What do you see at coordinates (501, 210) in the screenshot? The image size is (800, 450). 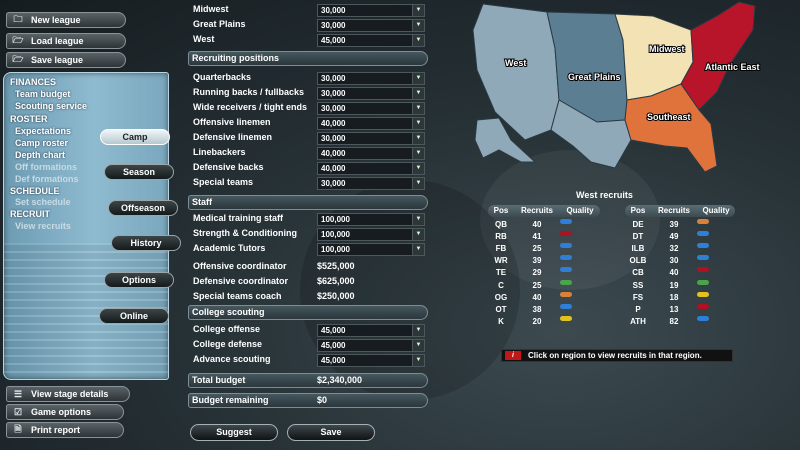 I see `col-pos: Pos` at bounding box center [501, 210].